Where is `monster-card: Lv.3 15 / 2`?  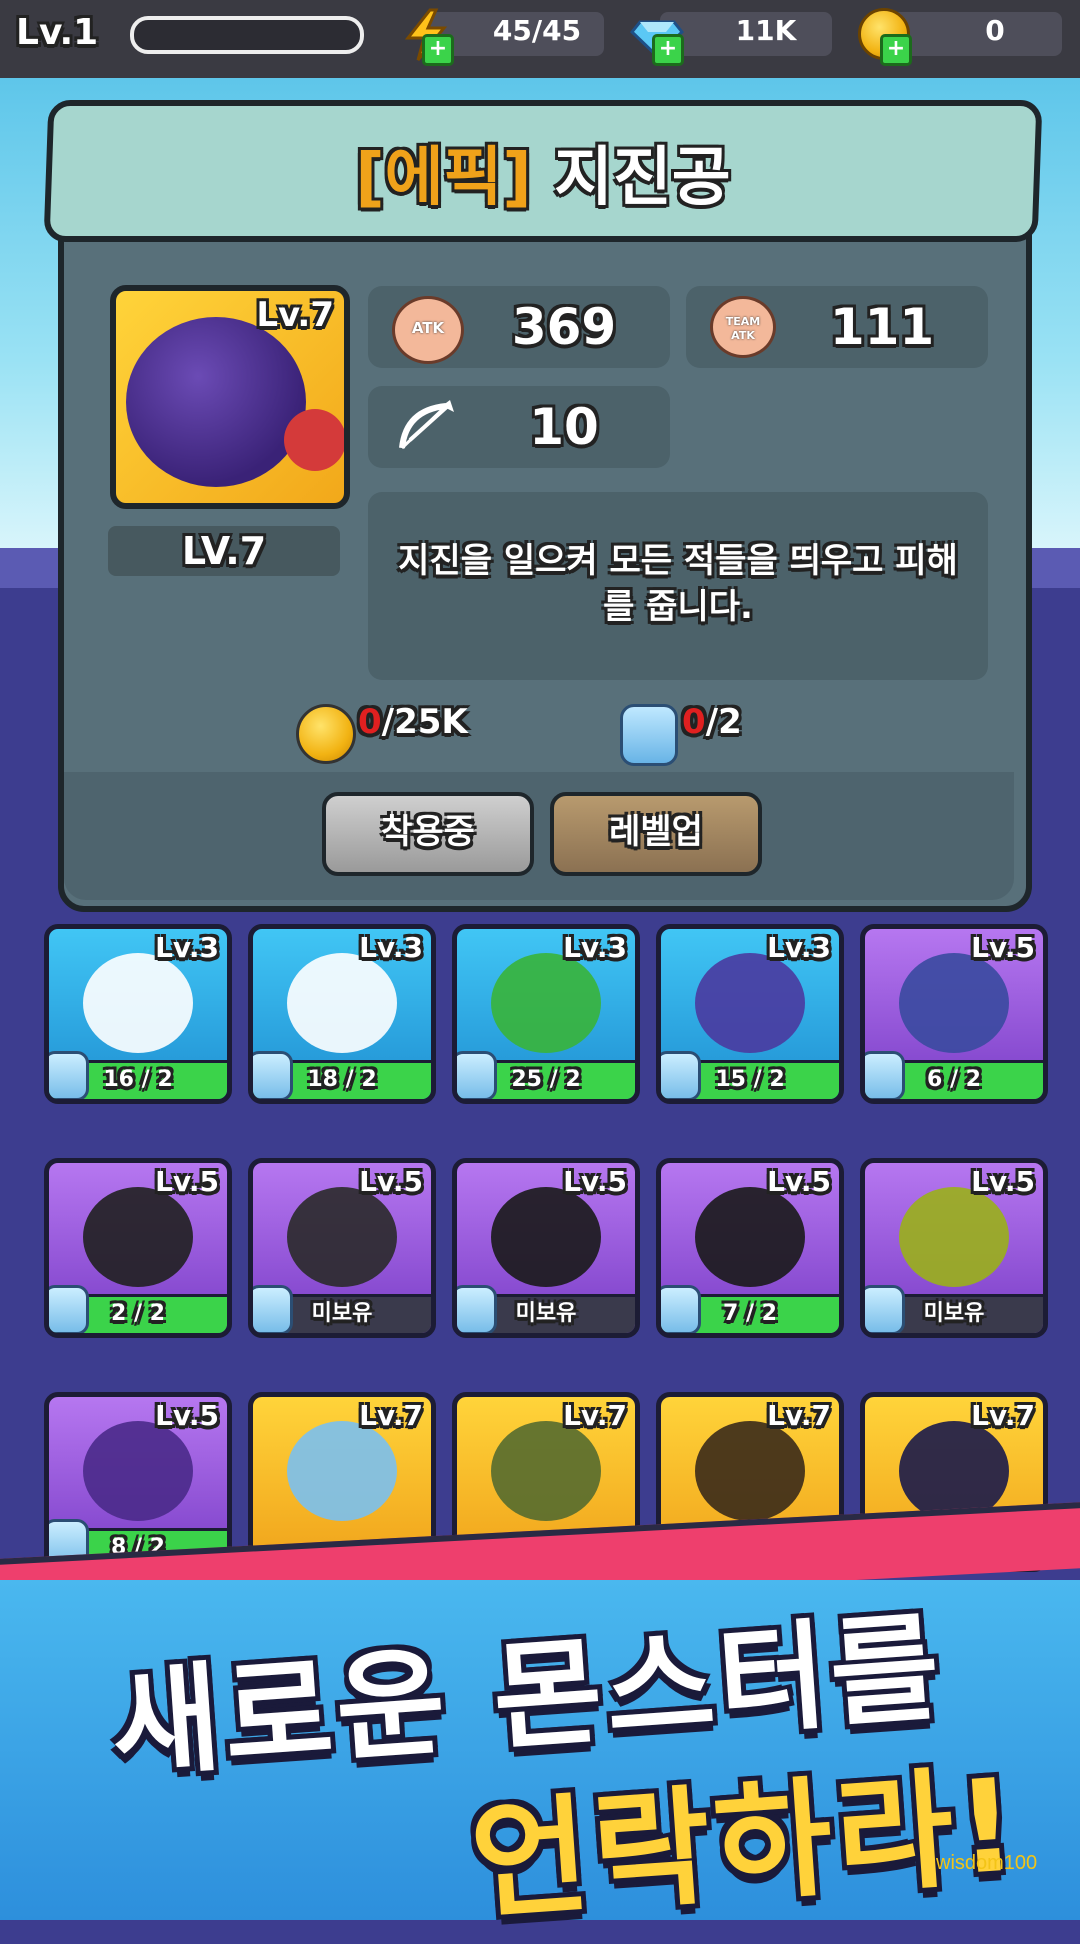
monster-card: Lv.3 15 / 2 is located at coordinates (750, 1014).